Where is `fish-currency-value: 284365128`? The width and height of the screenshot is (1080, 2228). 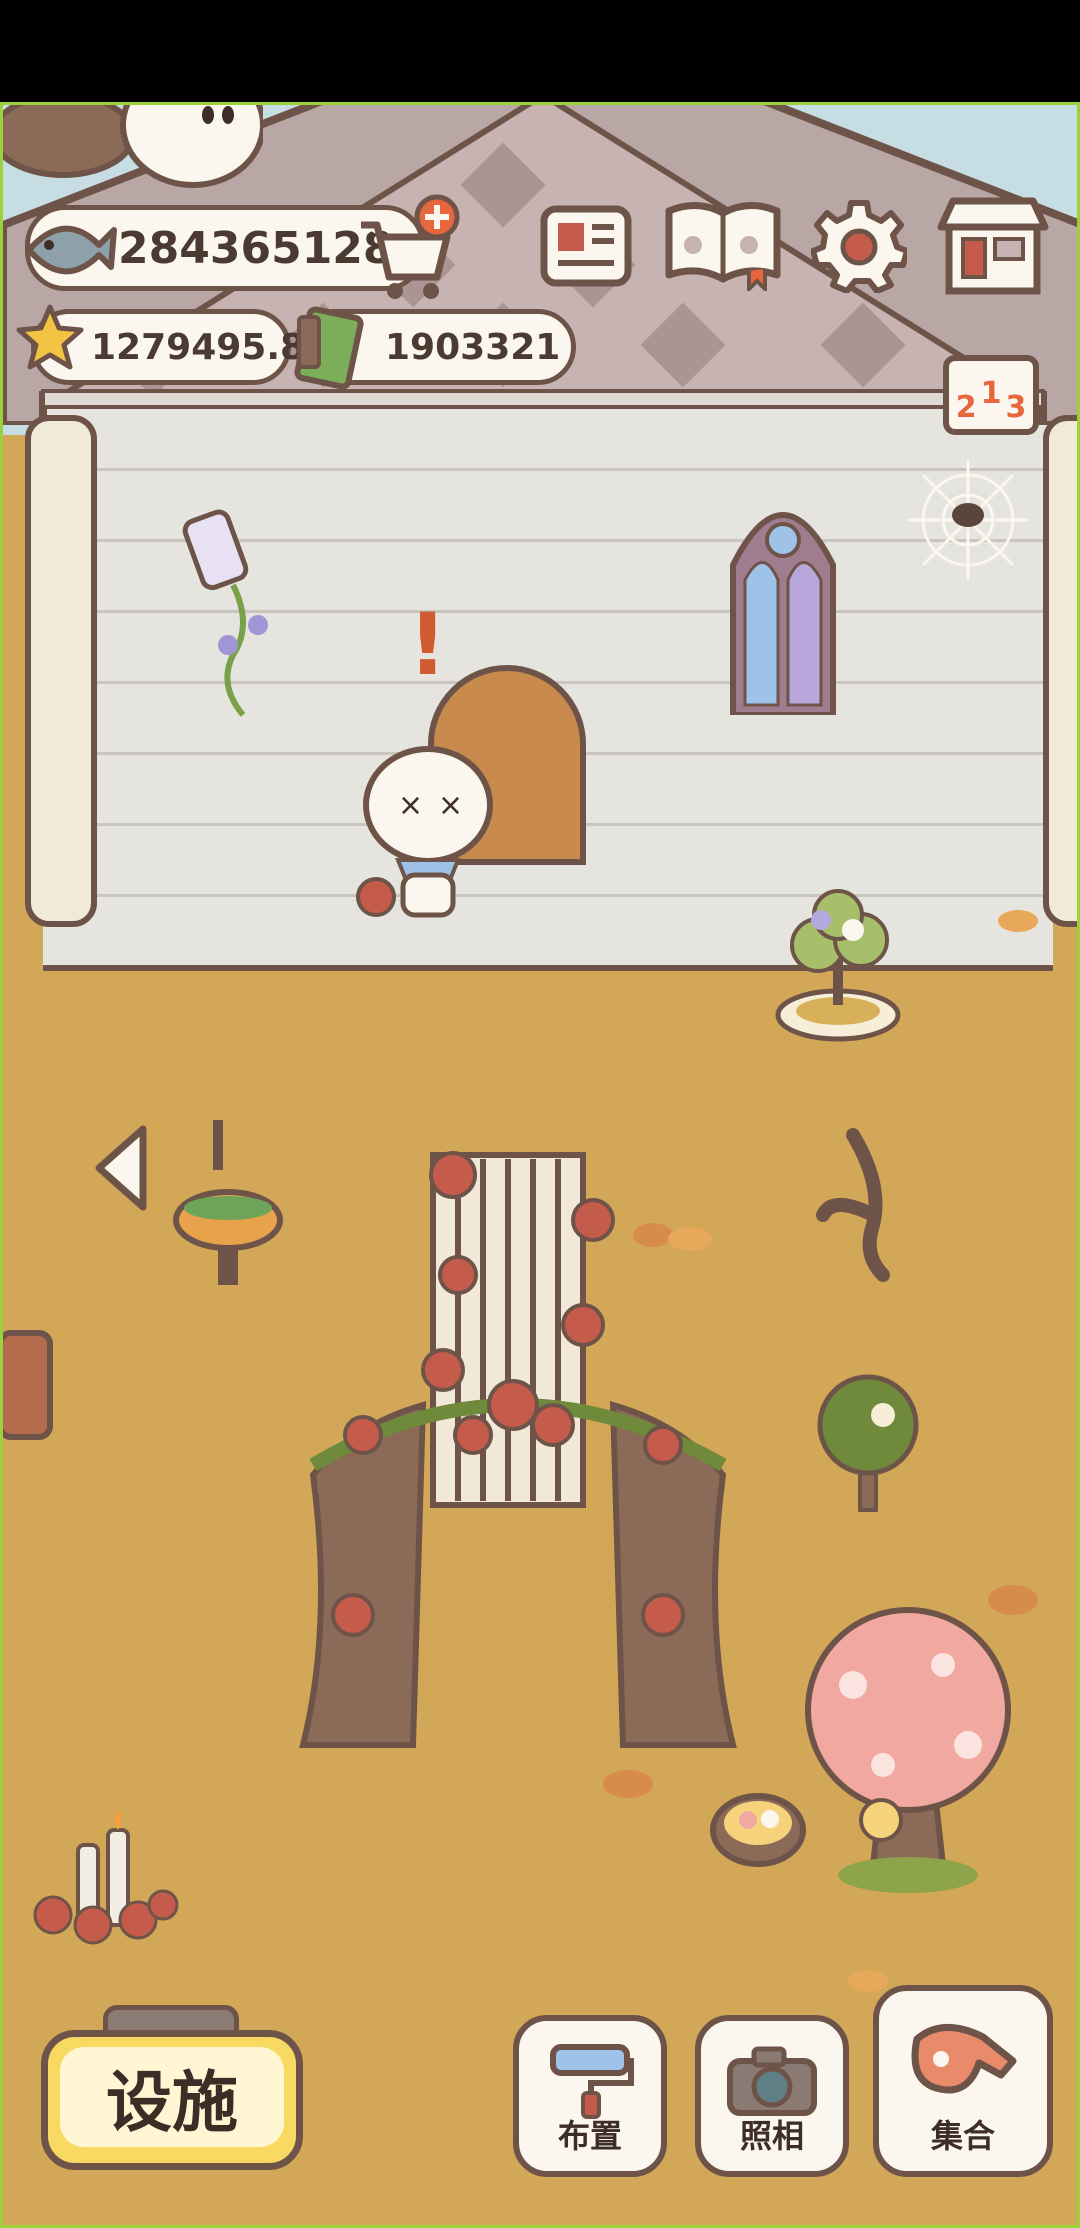 fish-currency-value: 284365128 is located at coordinates (256, 248).